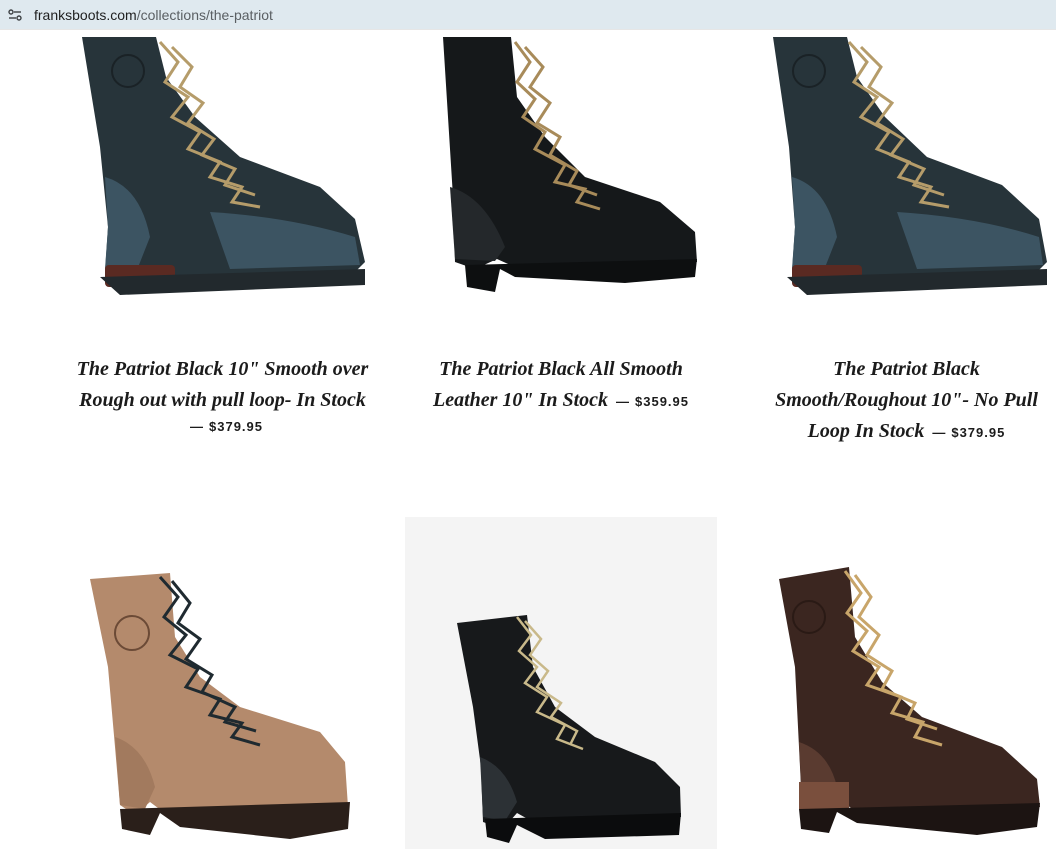  Describe the element at coordinates (528, 14) in the screenshot. I see `address-bar: franksboots.com/collections/the-patriot` at that location.